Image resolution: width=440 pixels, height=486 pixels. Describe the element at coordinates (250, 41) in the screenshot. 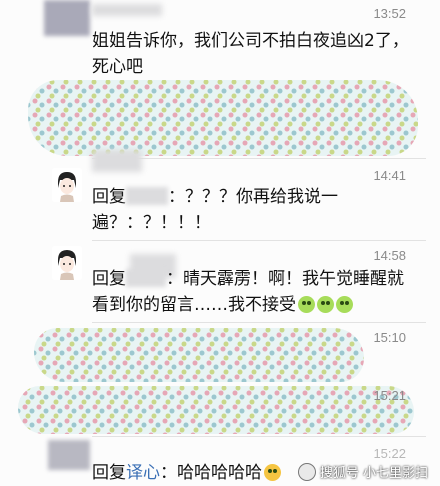

I see `message-line: 姐姐告诉你，我们公司不拍白夜追凶2了，` at that location.